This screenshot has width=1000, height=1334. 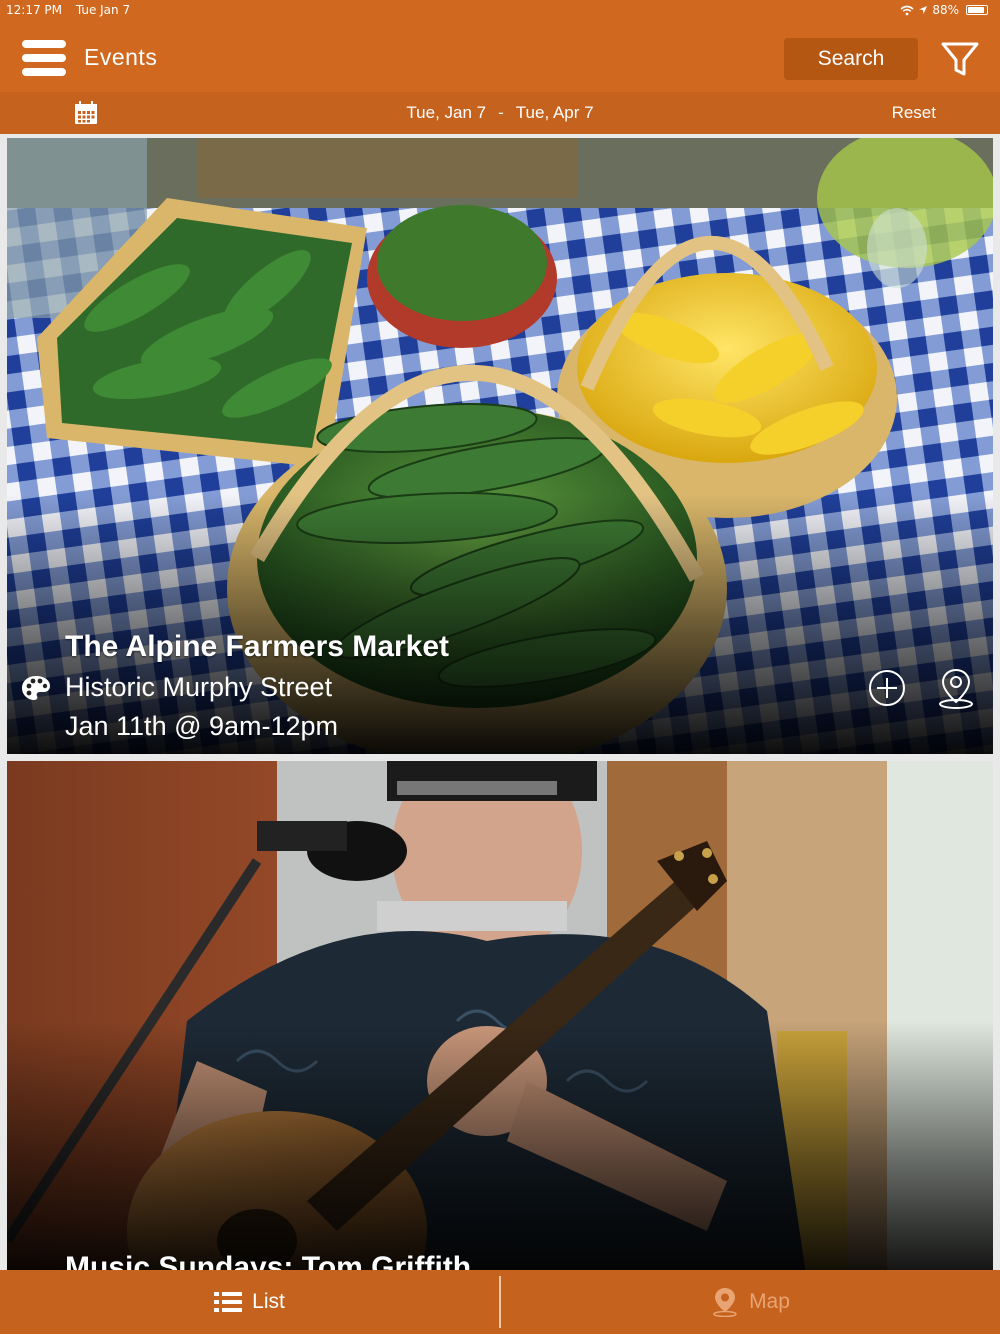 I want to click on tab-map-label: Map, so click(x=769, y=1301).